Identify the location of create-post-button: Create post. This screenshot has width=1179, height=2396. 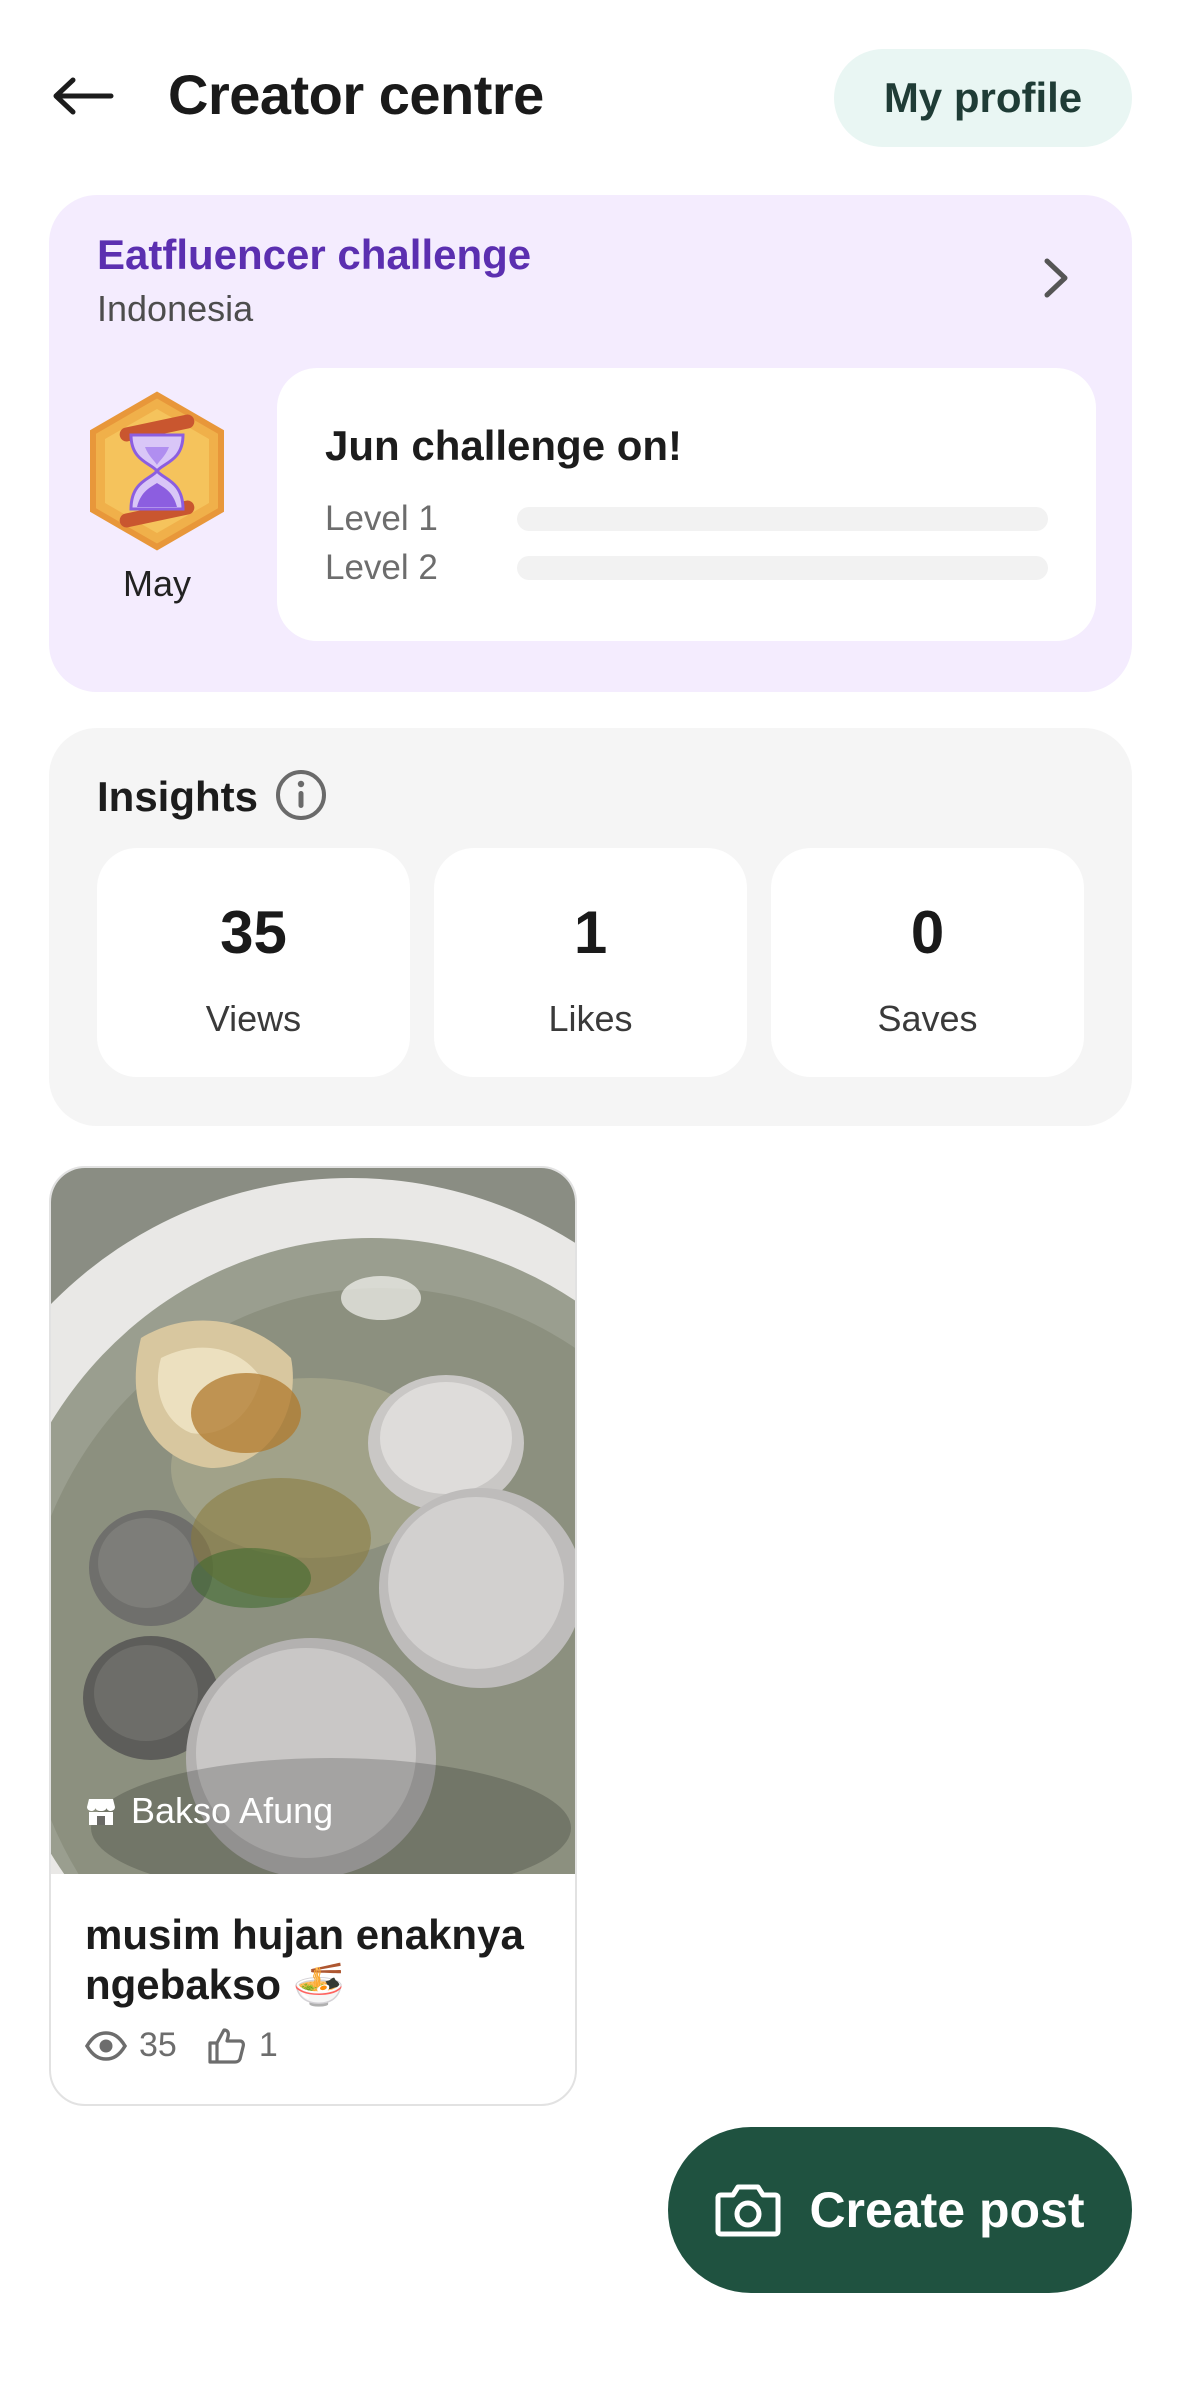
(900, 2210).